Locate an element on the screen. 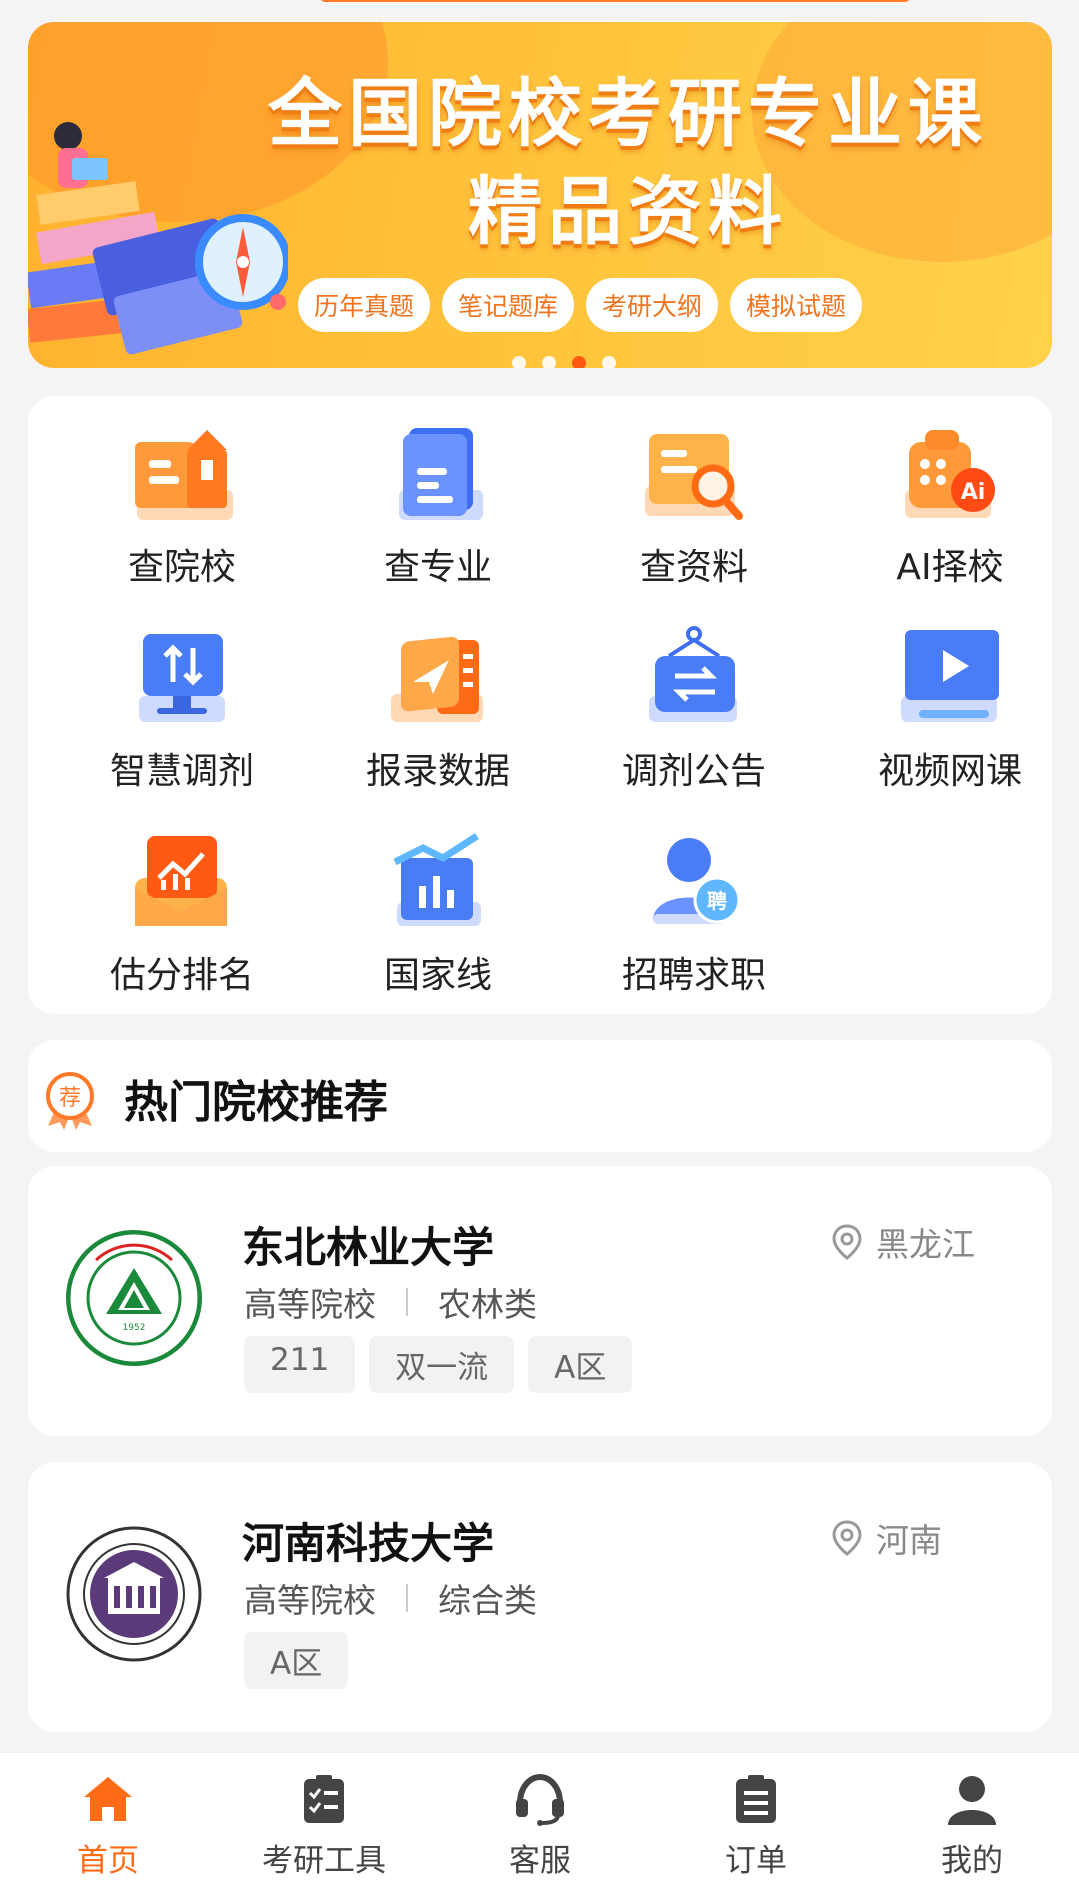  school-building-icon is located at coordinates (182, 475).